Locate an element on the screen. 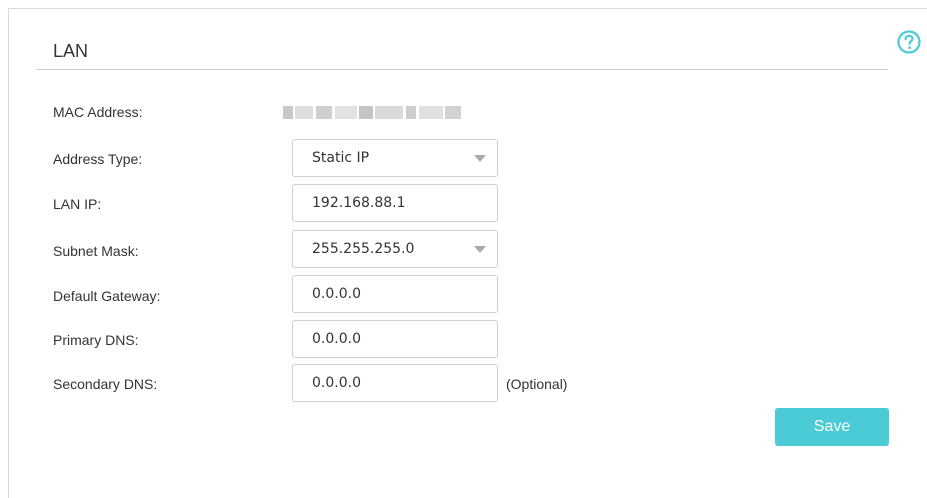 The width and height of the screenshot is (927, 498). address-type-value: Static IP is located at coordinates (341, 158).